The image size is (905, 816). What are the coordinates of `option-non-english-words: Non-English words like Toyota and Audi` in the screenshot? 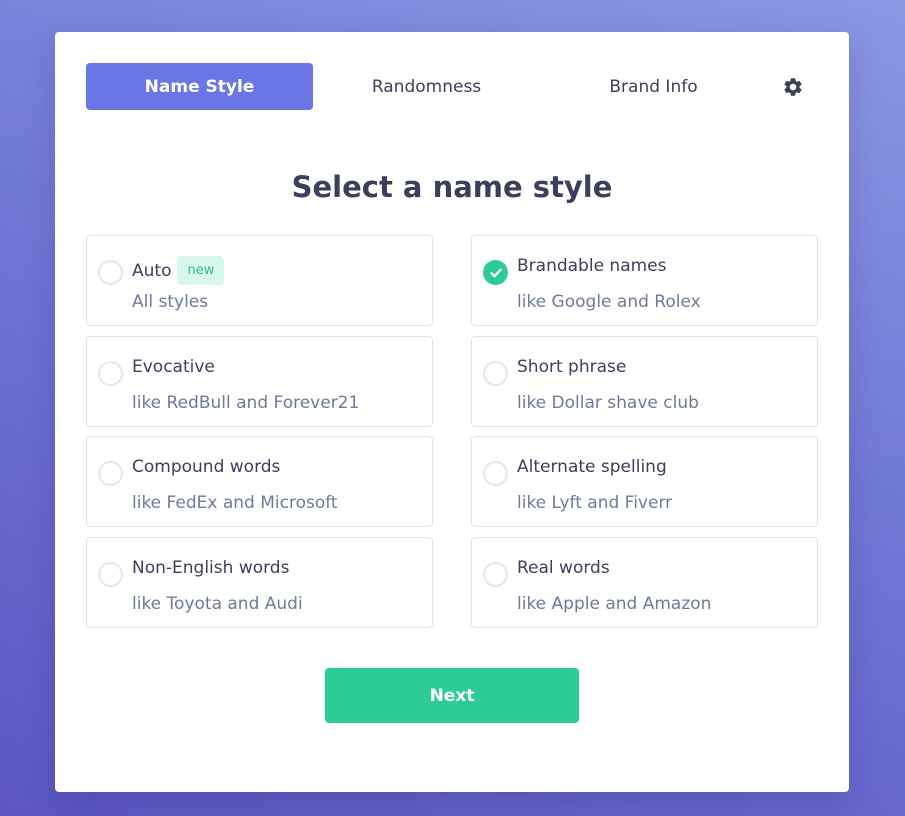 It's located at (259, 582).